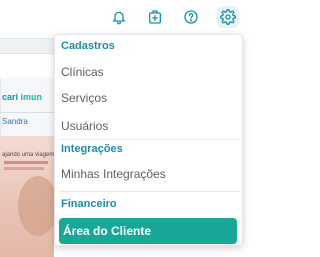 The width and height of the screenshot is (320, 257). I want to click on settings-button, so click(228, 17).